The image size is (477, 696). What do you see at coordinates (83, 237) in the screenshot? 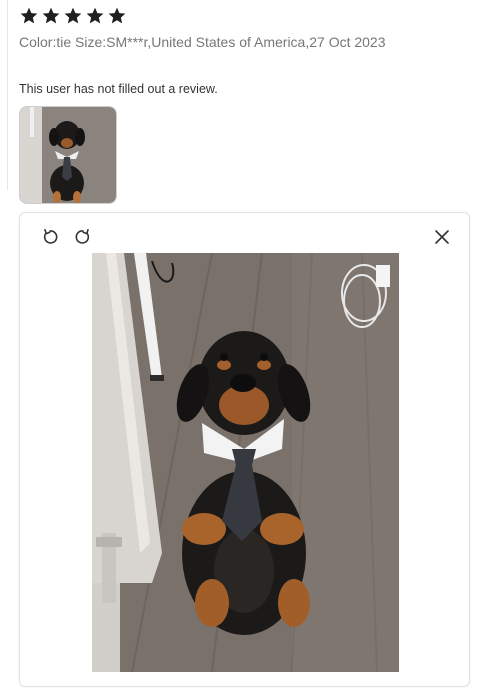
I see `rotate-right-icon` at bounding box center [83, 237].